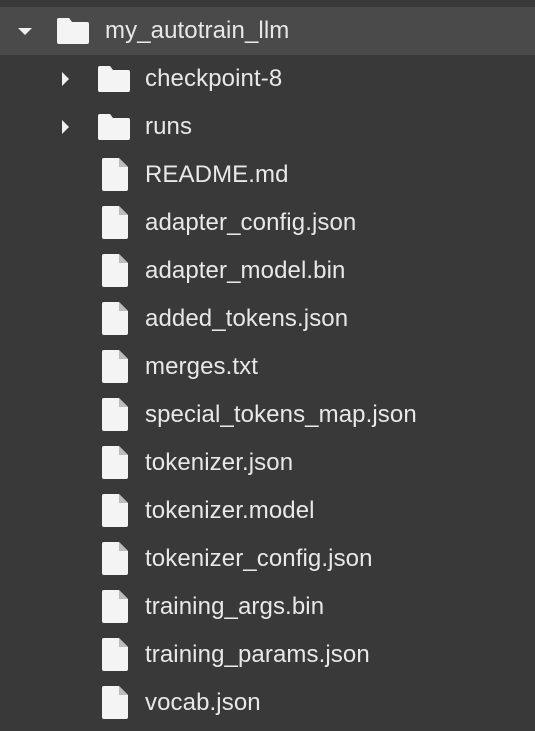 The height and width of the screenshot is (731, 535). I want to click on tree-row-file: training_params.json, so click(267, 655).